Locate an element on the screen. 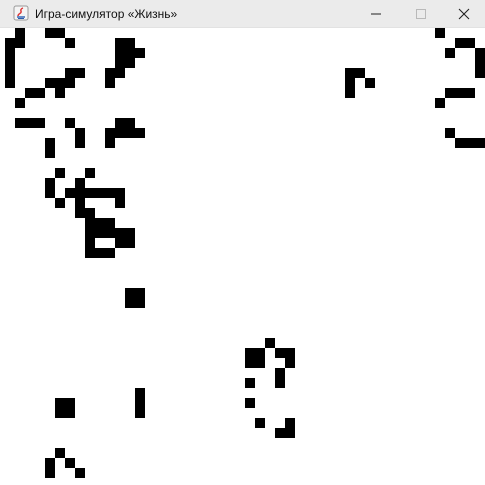 This screenshot has width=485, height=485. window-title: Игра-симулятор «Жизнь» is located at coordinates (106, 14).